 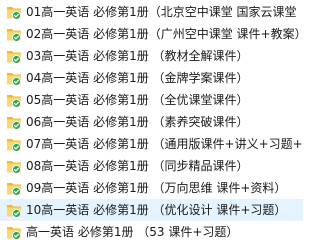 I want to click on folder-item: 10高一英语 必修第1册 （优化设计 课件+习题）, so click(x=151, y=210).